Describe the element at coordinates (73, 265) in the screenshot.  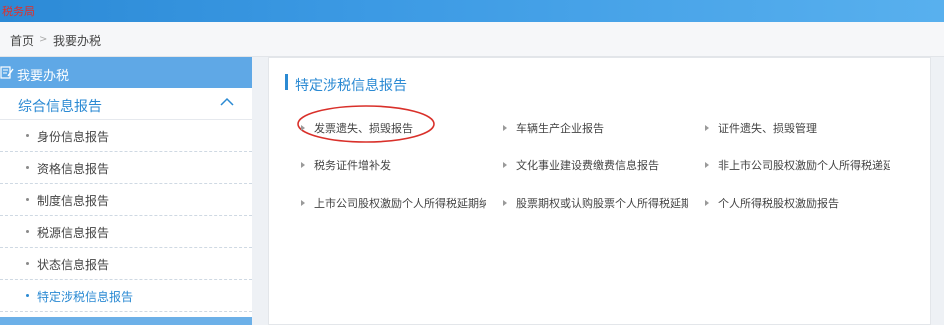
I see `sidebar-item-label: 状态信息报告` at that location.